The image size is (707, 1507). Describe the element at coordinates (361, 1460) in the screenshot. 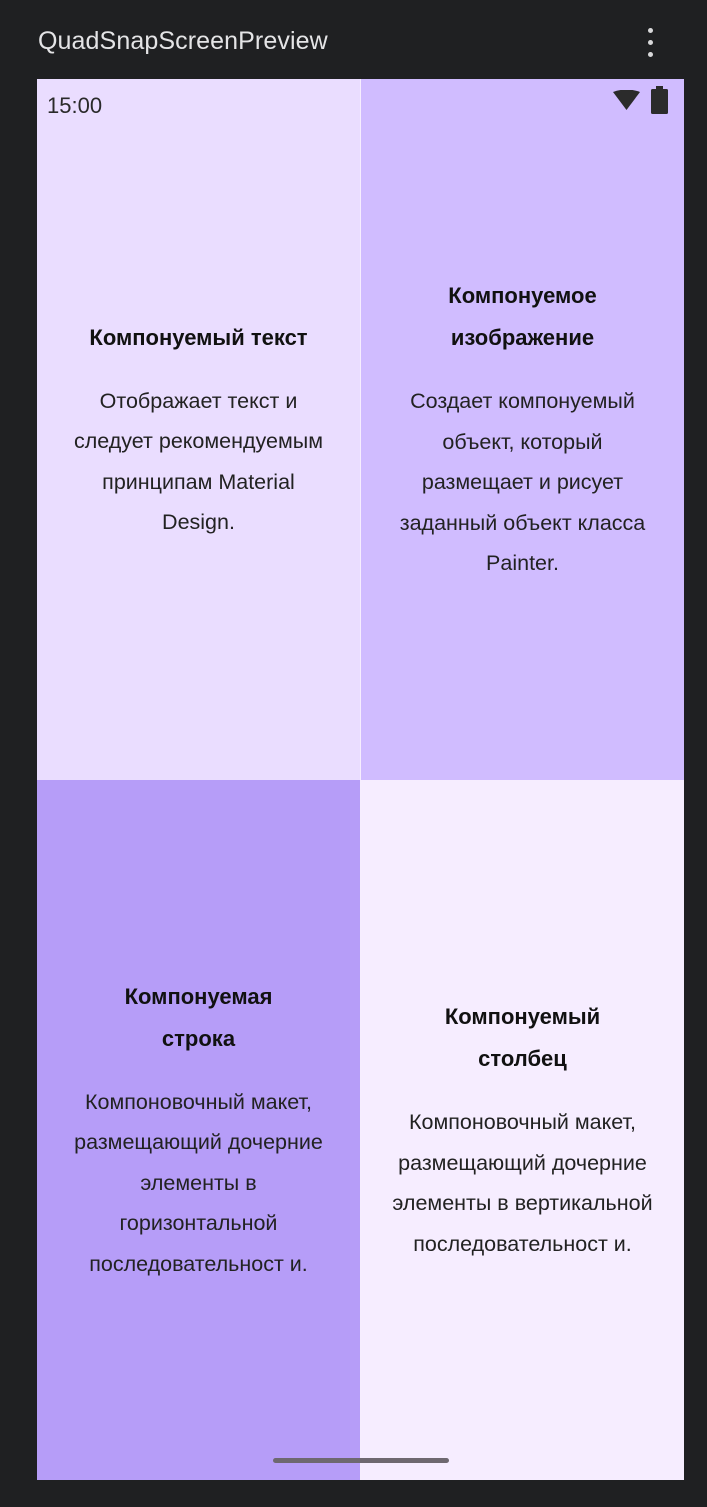

I see `gesture-navigation-bar` at that location.